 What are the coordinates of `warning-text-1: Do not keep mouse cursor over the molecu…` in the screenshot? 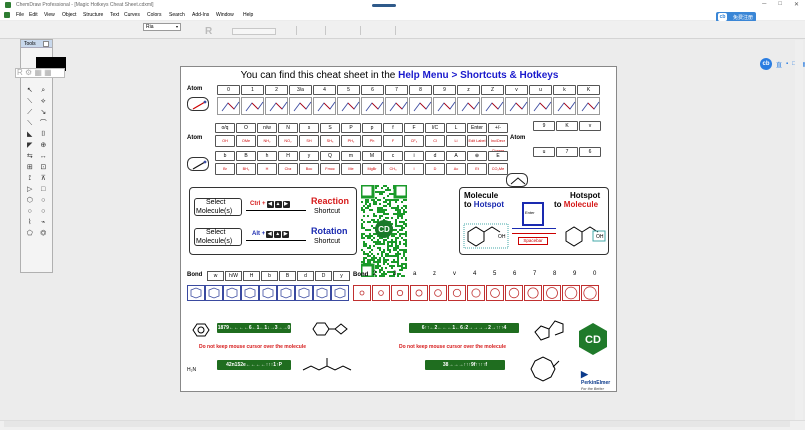 It's located at (252, 347).